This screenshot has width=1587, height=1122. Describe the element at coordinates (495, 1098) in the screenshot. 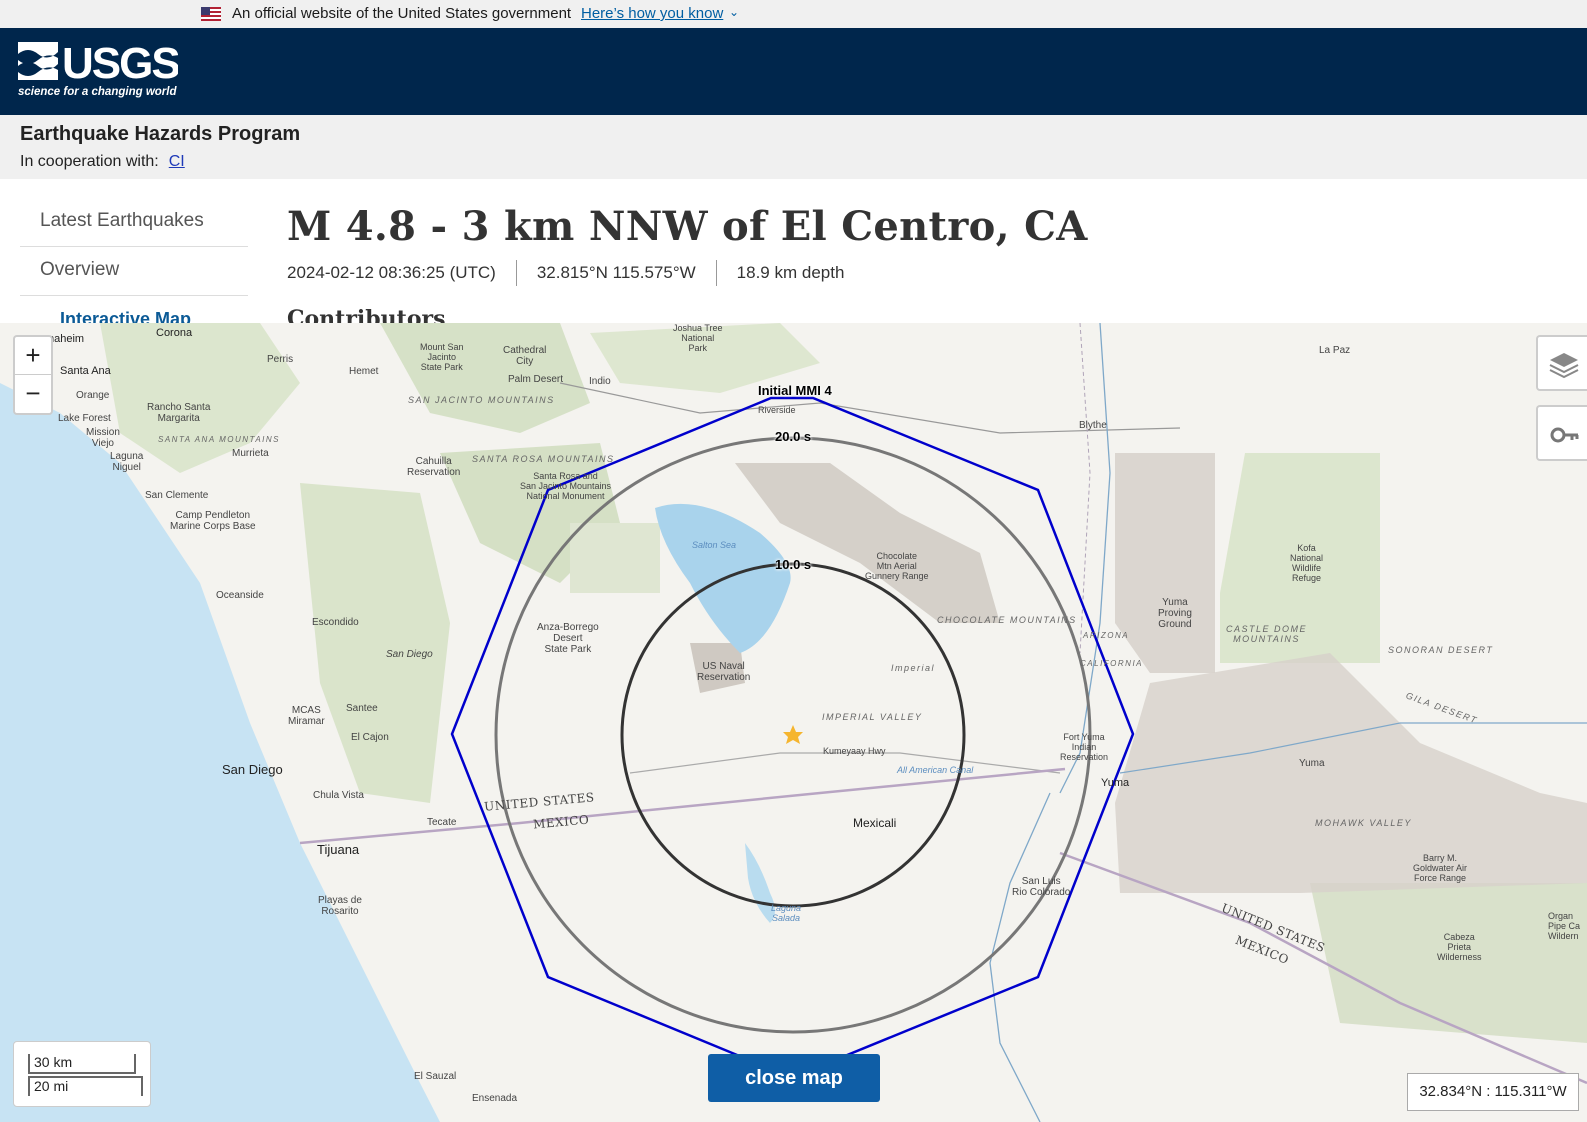

I see `place-ensenada: Ensenada` at that location.